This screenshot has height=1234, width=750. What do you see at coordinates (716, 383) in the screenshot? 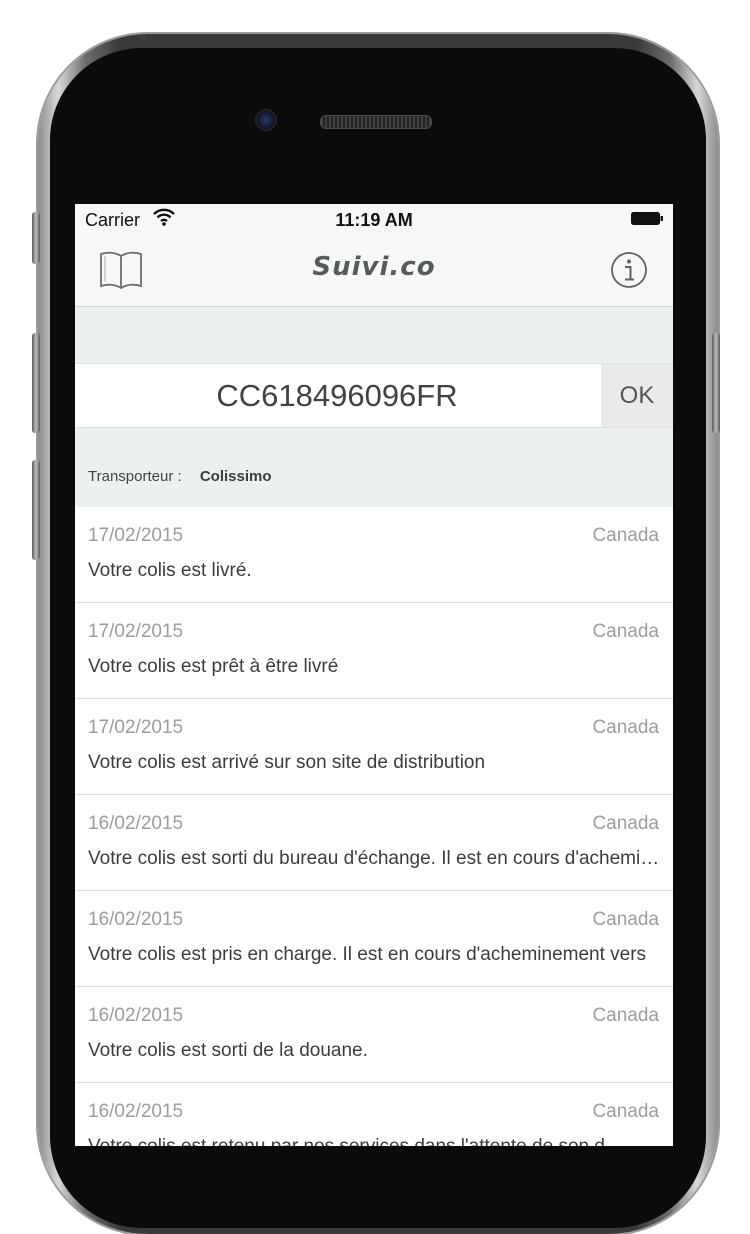
I see `power-button` at bounding box center [716, 383].